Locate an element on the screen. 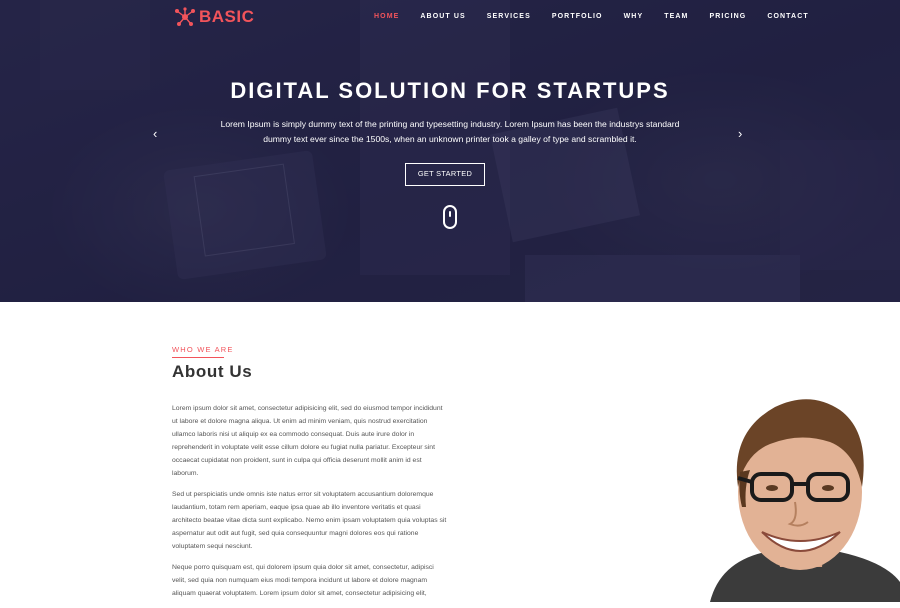 This screenshot has height=608, width=900. section-title: About Us is located at coordinates (212, 371).